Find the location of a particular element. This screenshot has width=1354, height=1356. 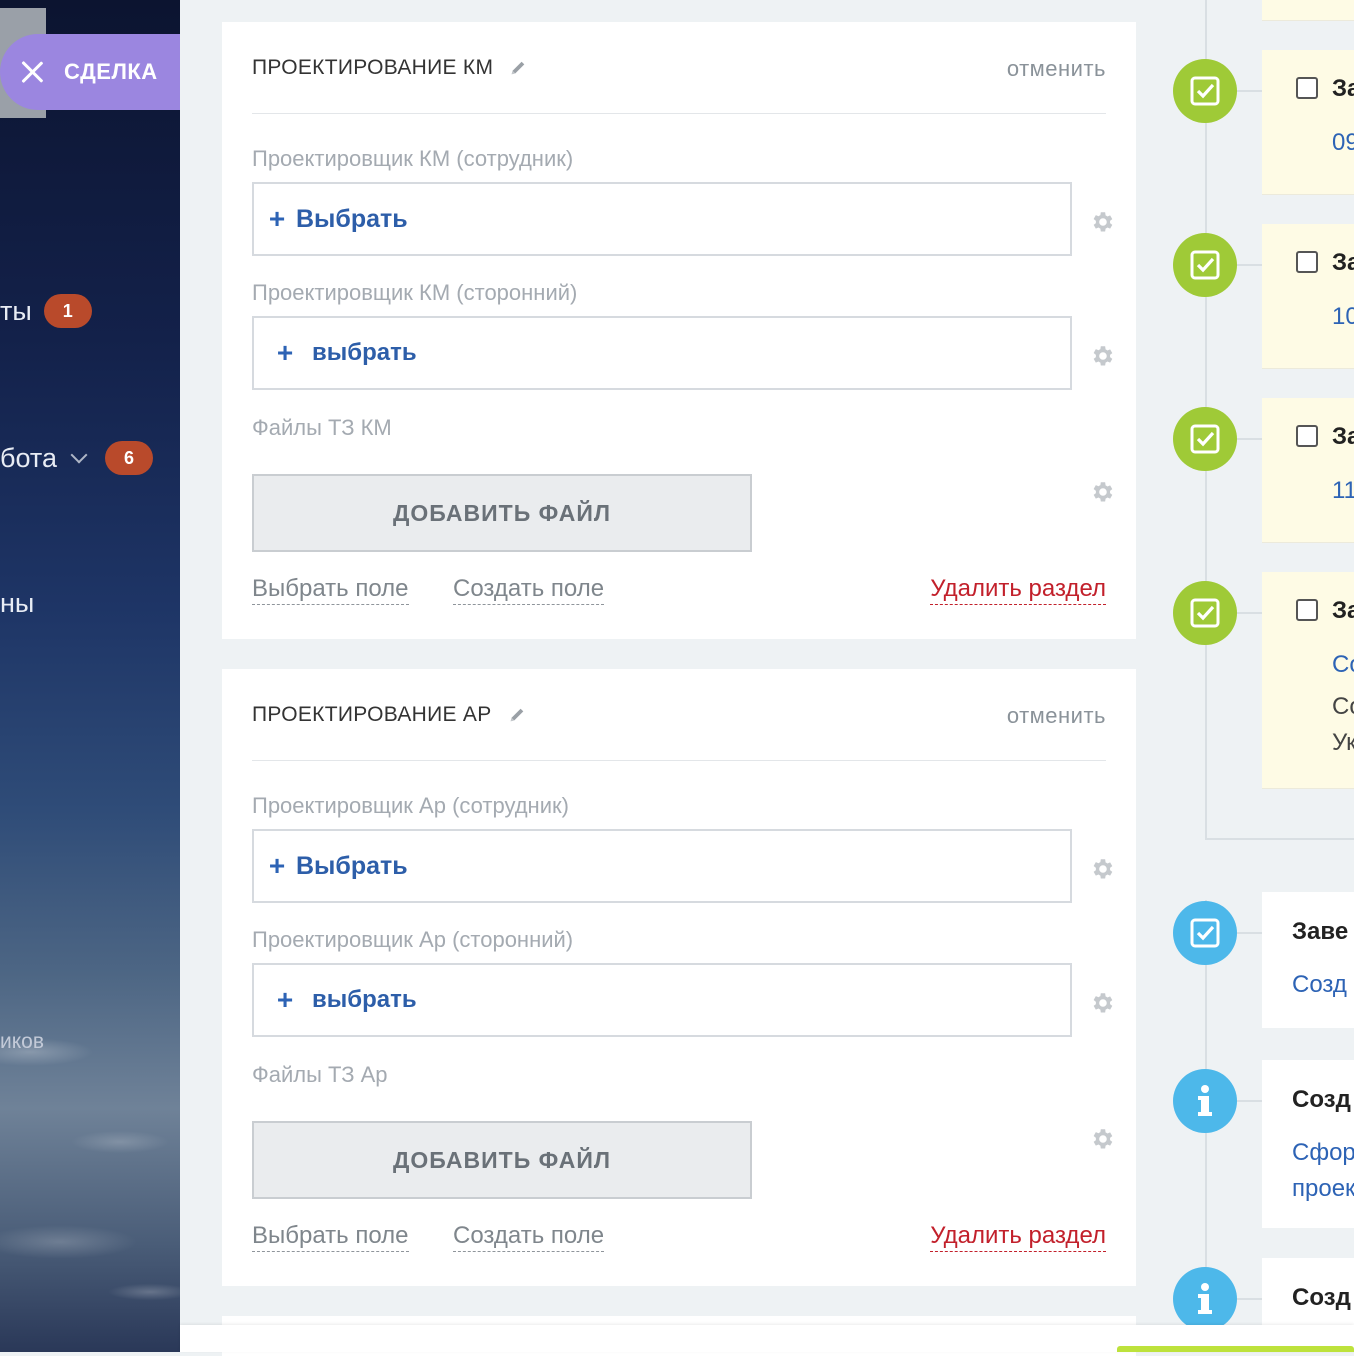

sidebar-item-work: бота 6 is located at coordinates (76, 458).